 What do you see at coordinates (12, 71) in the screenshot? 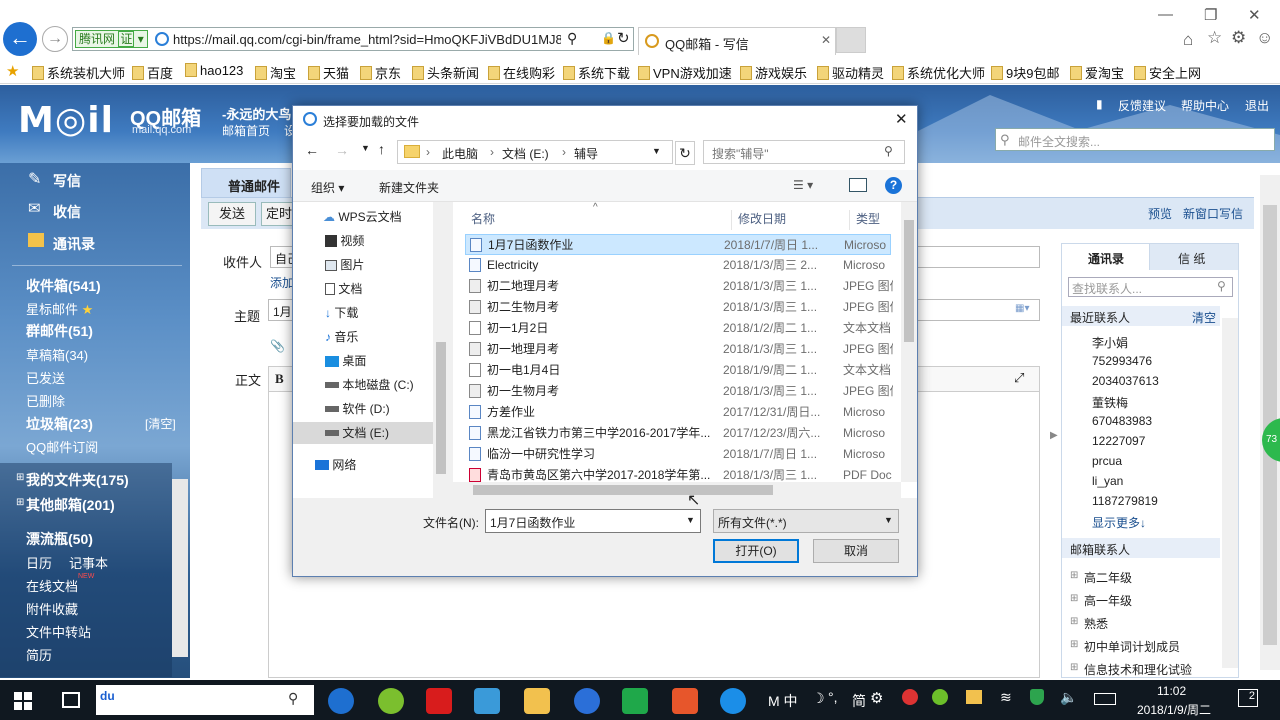
I see `favorites-star-icon: ★` at bounding box center [12, 71].